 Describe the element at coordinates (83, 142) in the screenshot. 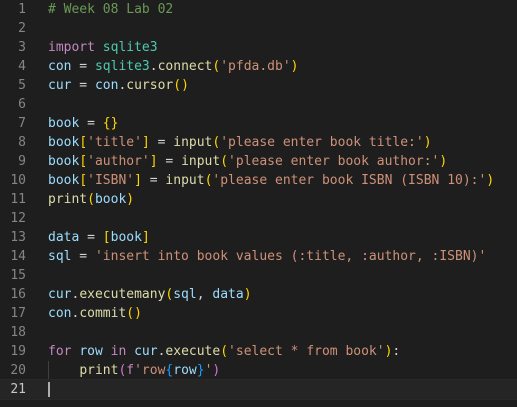

I see `code-token: [` at that location.